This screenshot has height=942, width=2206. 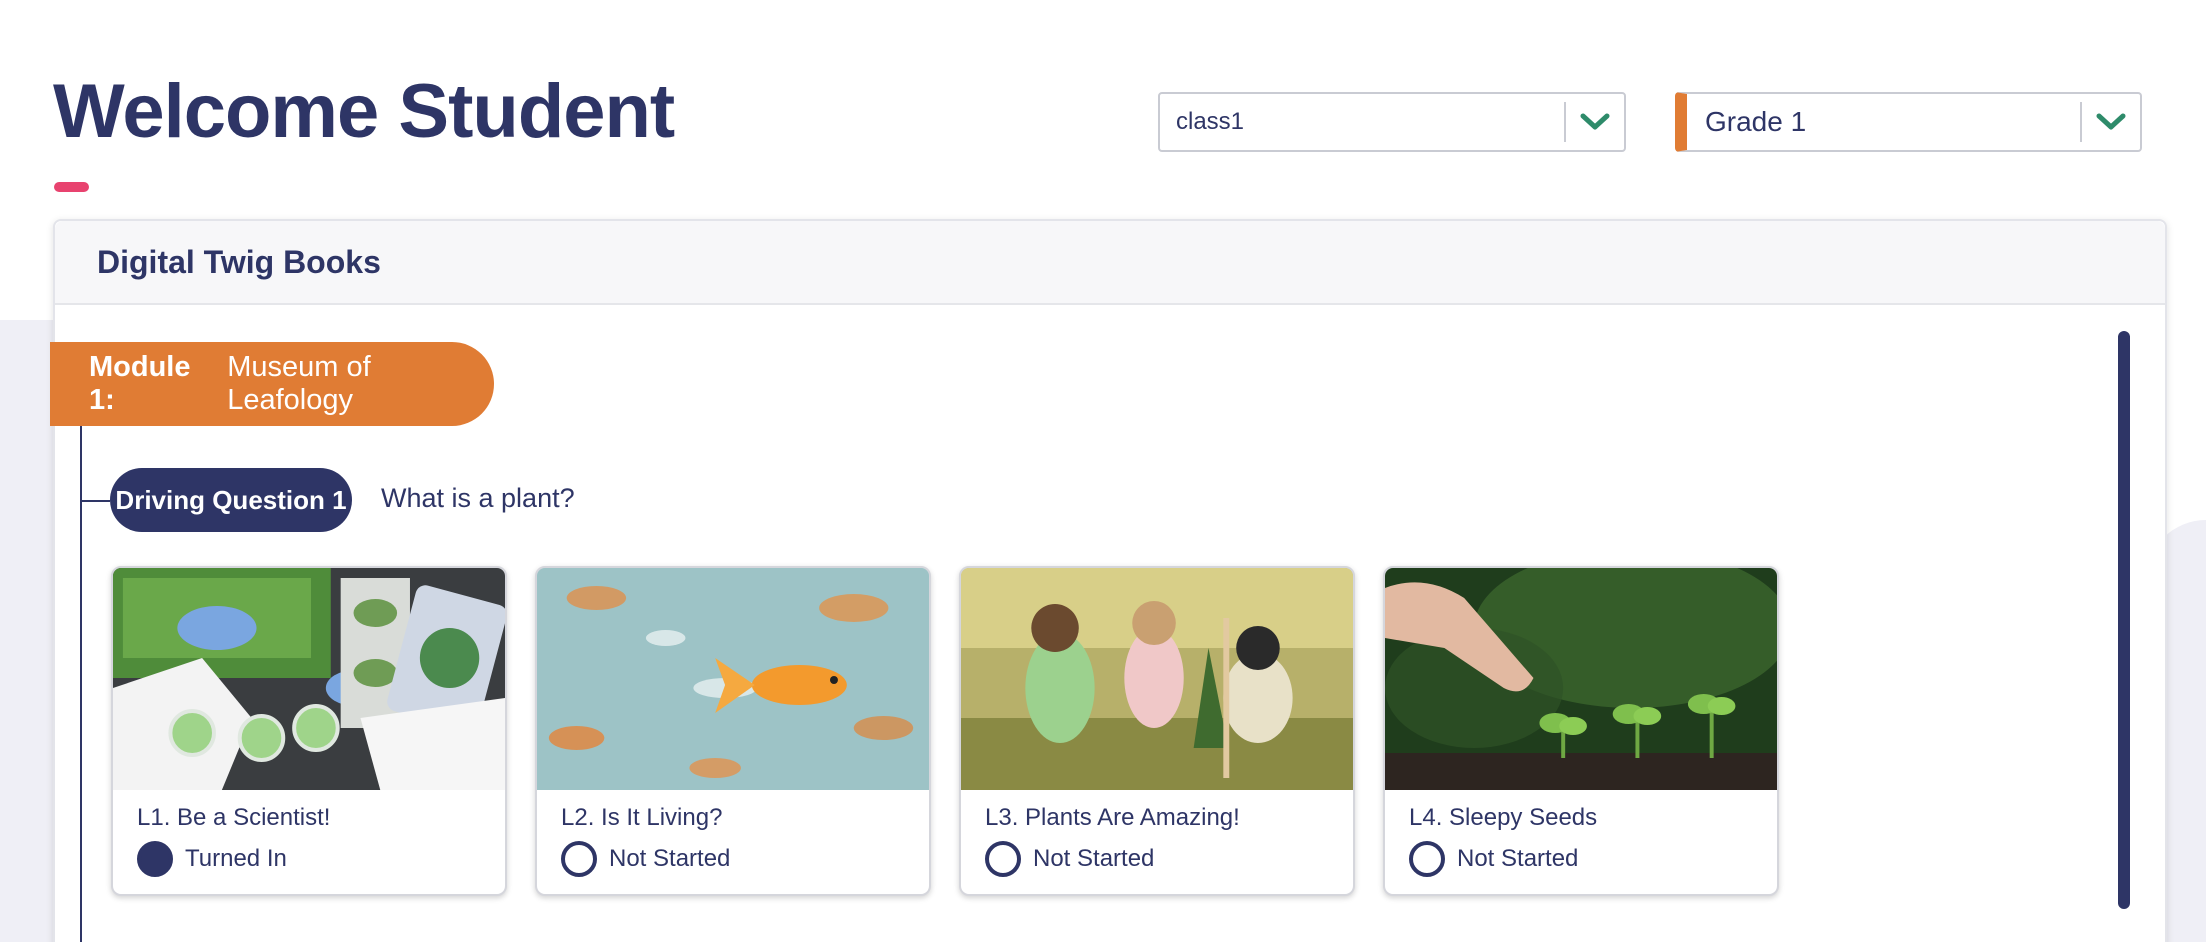 I want to click on scientist-lab-photo, so click(x=309, y=679).